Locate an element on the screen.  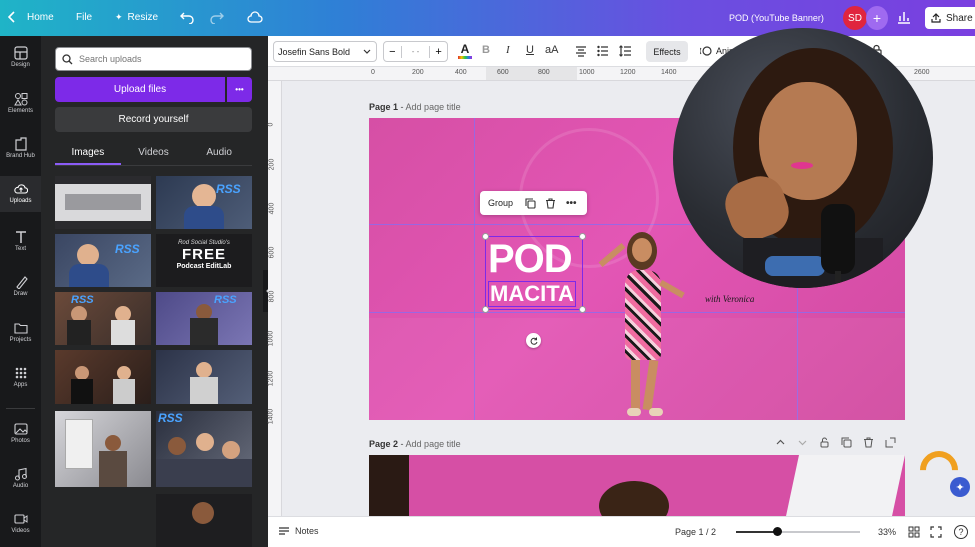
more-icon: ••• is located at coordinates (239, 89).